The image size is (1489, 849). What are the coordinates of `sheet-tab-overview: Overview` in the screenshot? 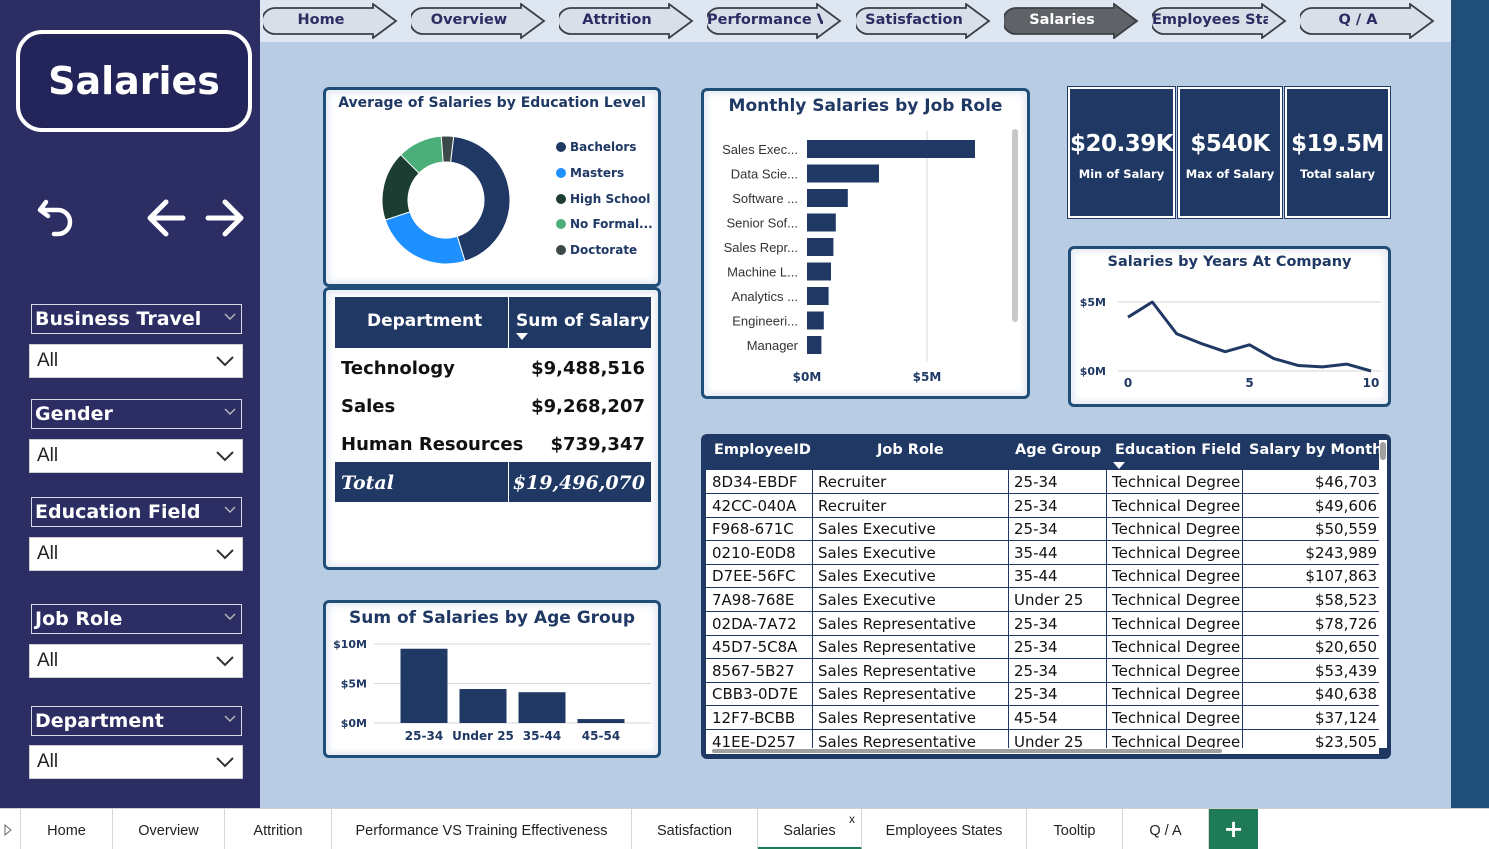 It's located at (169, 829).